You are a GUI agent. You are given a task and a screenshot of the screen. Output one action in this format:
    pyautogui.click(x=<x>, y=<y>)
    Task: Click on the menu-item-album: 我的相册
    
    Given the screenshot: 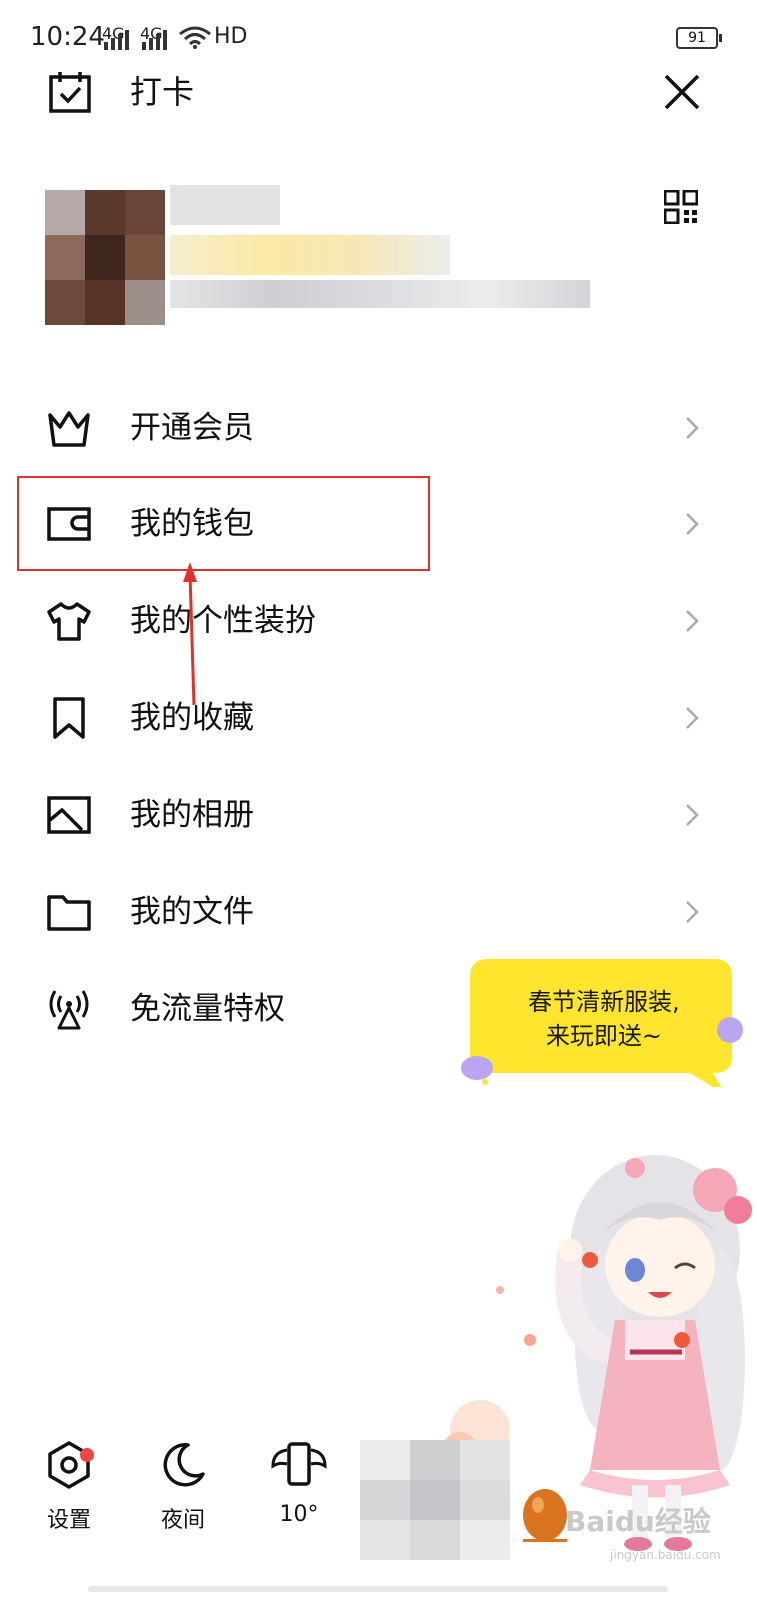 What is the action you would take?
    pyautogui.click(x=378, y=815)
    